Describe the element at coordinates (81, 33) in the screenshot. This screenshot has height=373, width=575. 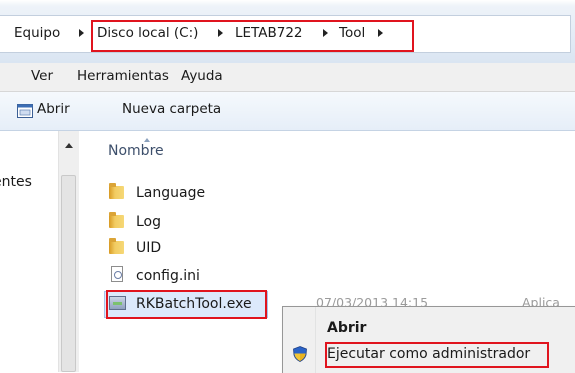
I see `chevron-right-icon` at that location.